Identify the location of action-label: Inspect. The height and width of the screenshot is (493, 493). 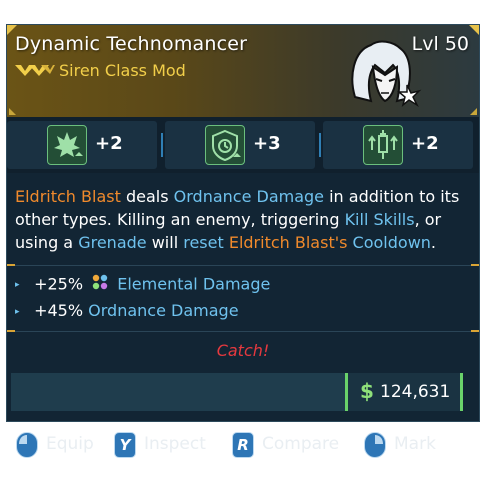
(175, 444).